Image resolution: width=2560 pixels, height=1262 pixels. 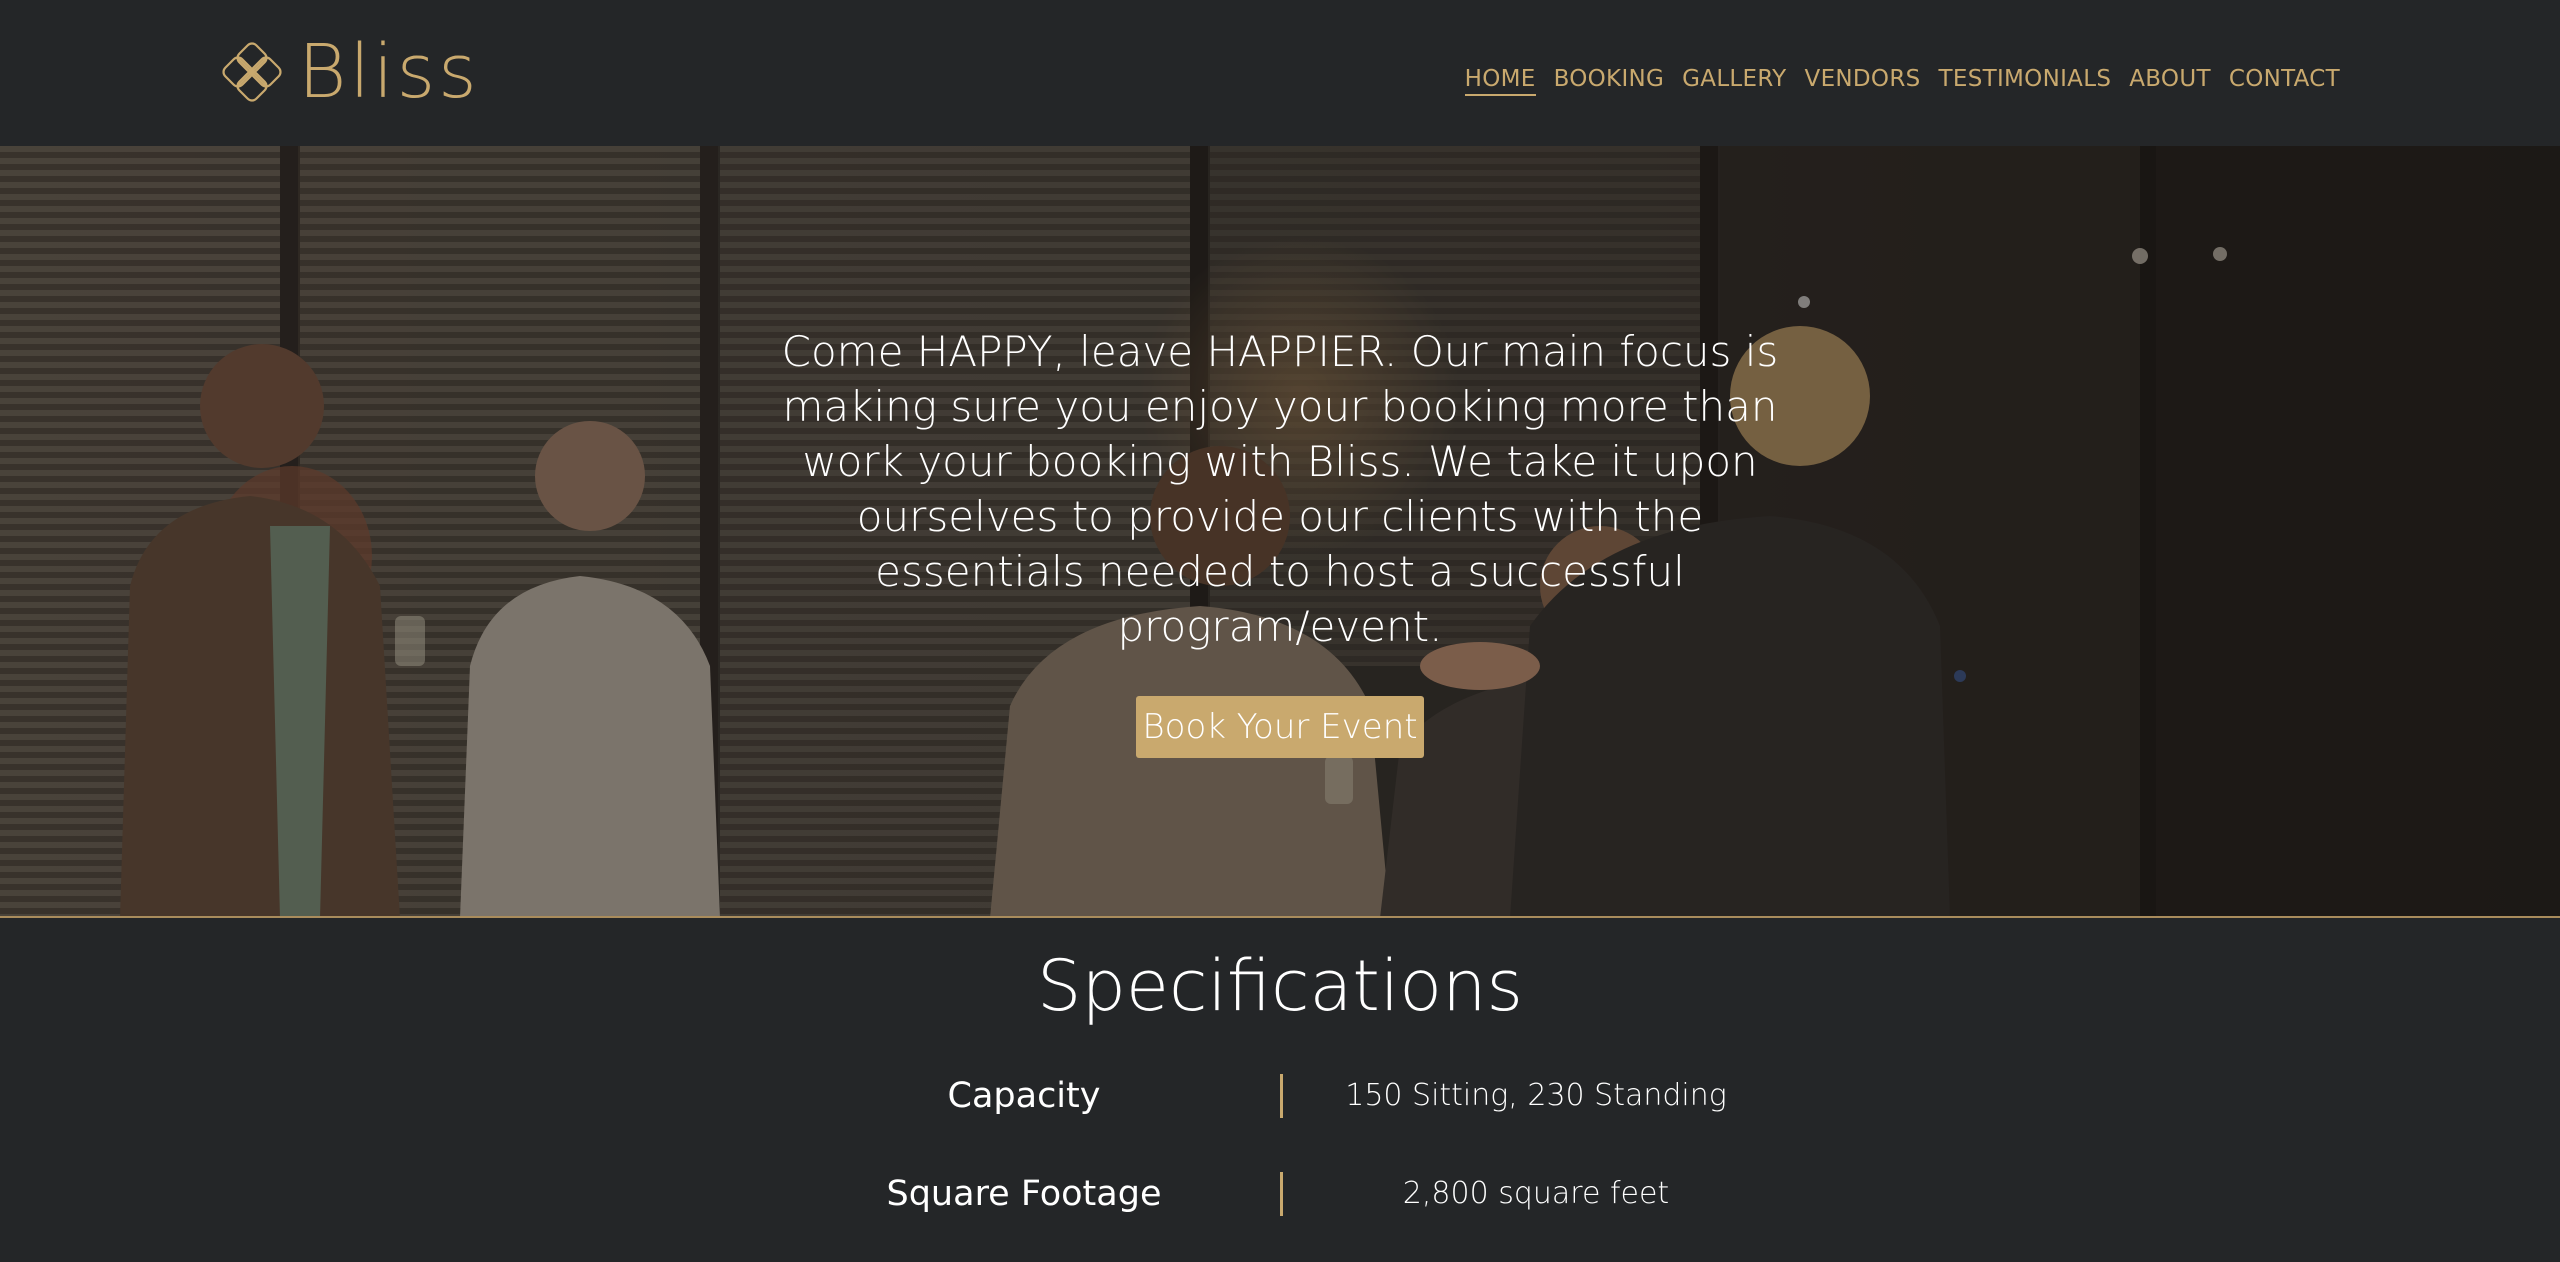 What do you see at coordinates (1024, 1194) in the screenshot?
I see `spec-label: Square Footage` at bounding box center [1024, 1194].